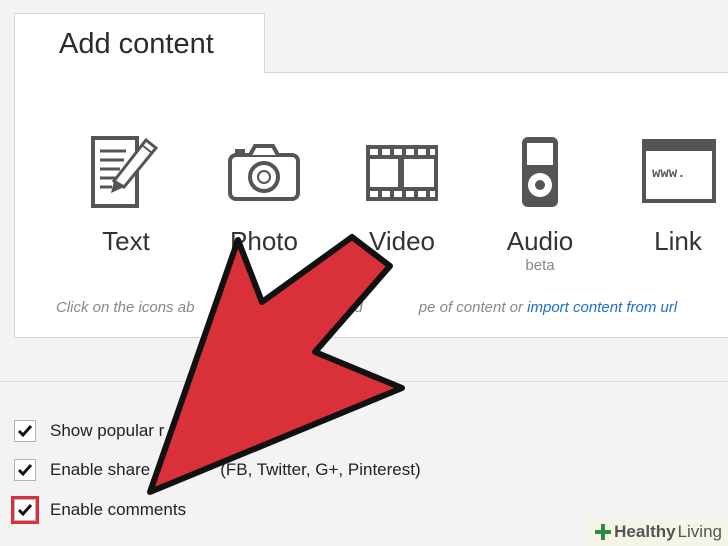 The height and width of the screenshot is (546, 728). What do you see at coordinates (125, 172) in the screenshot?
I see `text-document-icon` at bounding box center [125, 172].